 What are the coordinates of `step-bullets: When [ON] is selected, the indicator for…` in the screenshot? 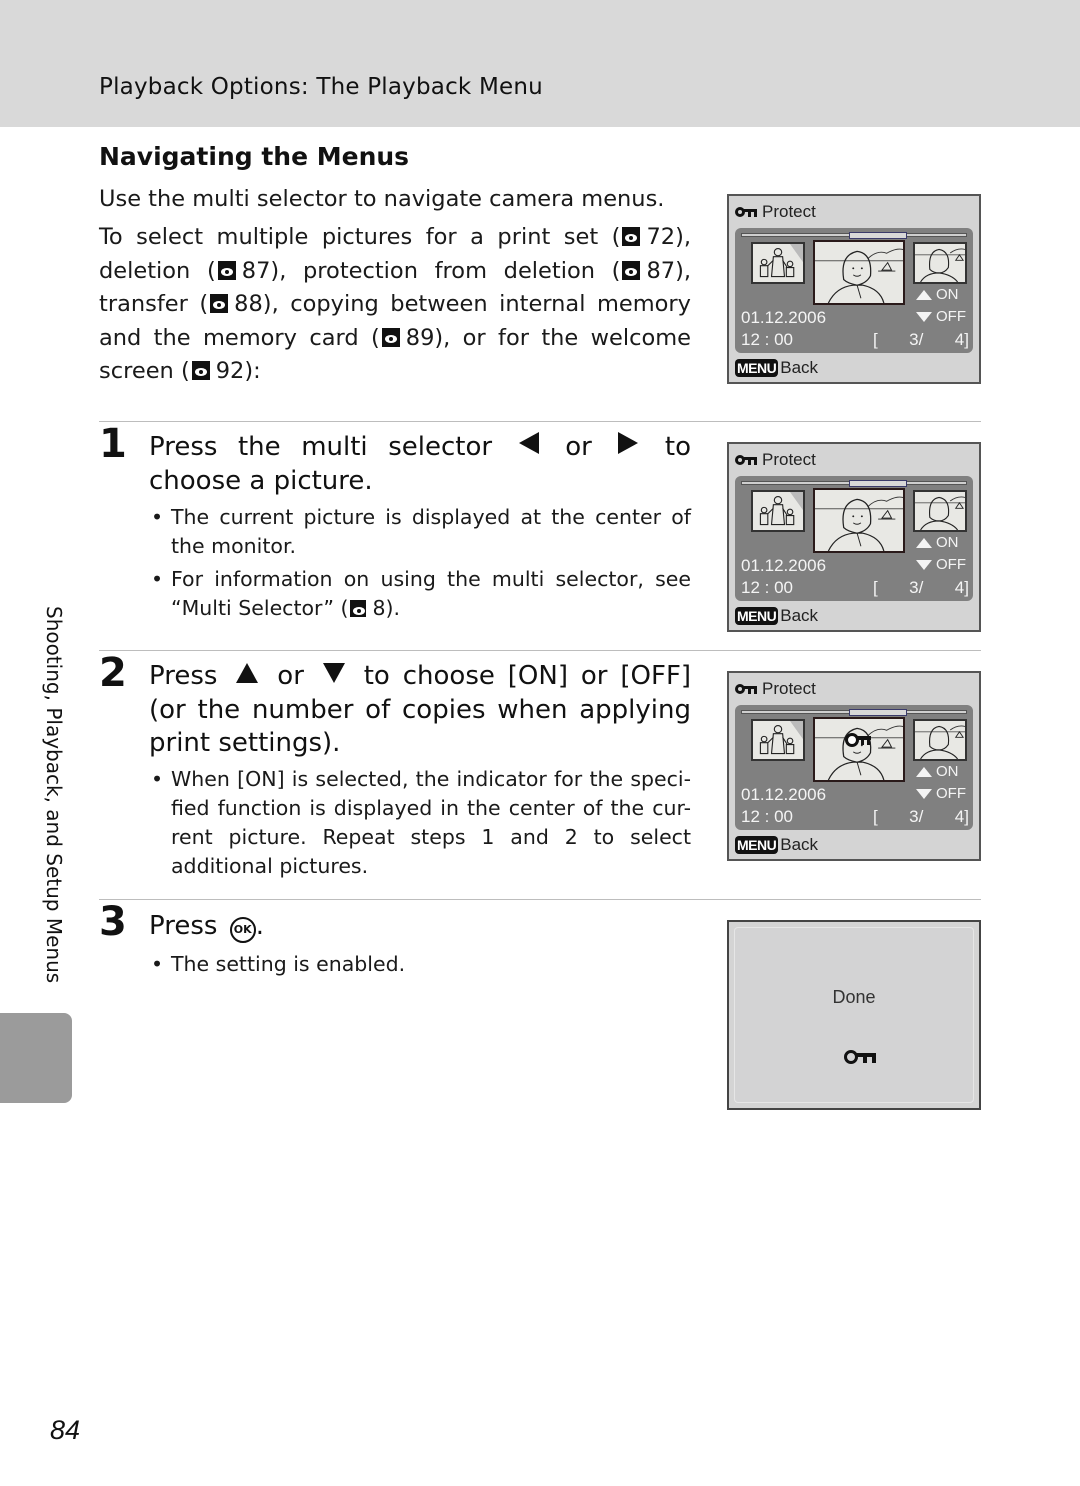 It's located at (420, 825).